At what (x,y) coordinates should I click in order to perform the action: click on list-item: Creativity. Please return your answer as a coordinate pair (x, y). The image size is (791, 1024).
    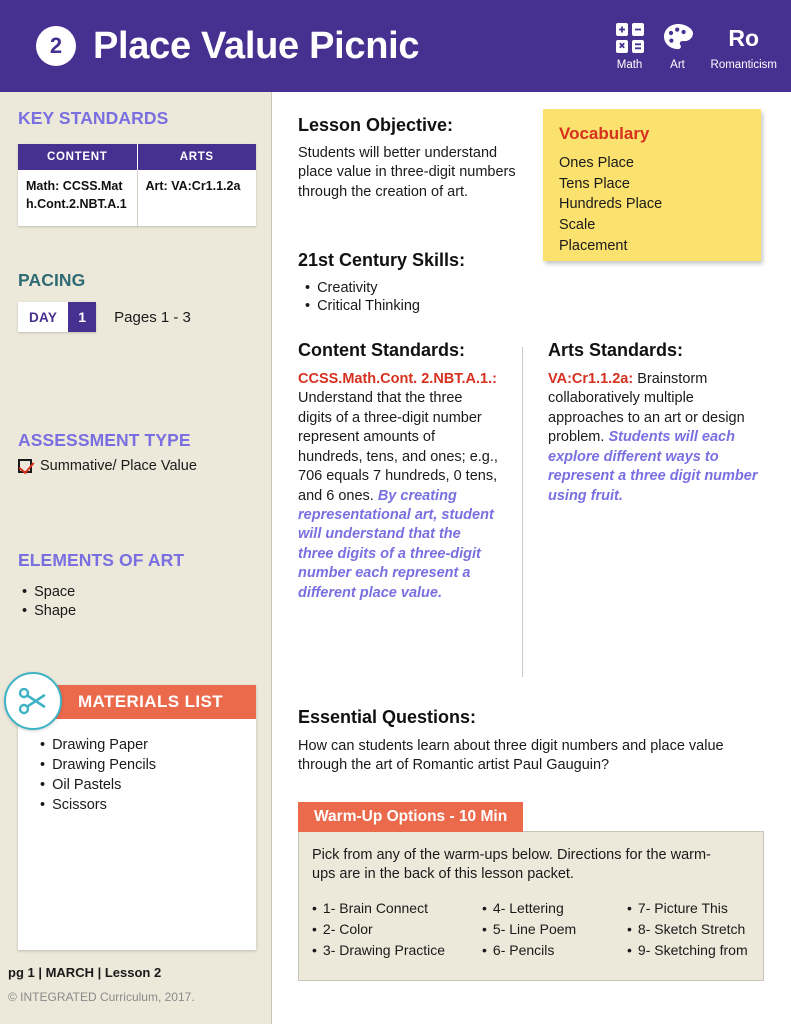
    Looking at the image, I should click on (362, 288).